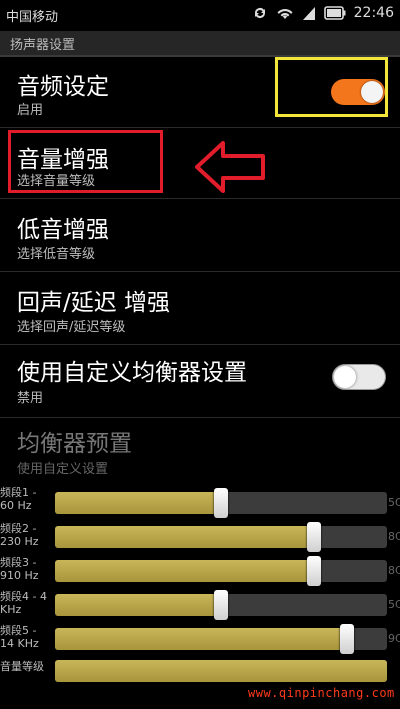 The width and height of the screenshot is (400, 709). Describe the element at coordinates (321, 693) in the screenshot. I see `watermark: www.qinpinchang.com` at that location.